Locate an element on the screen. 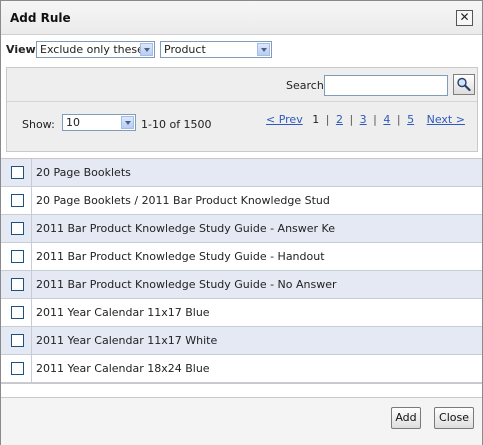 The width and height of the screenshot is (483, 445). filter-divider is located at coordinates (242, 101).